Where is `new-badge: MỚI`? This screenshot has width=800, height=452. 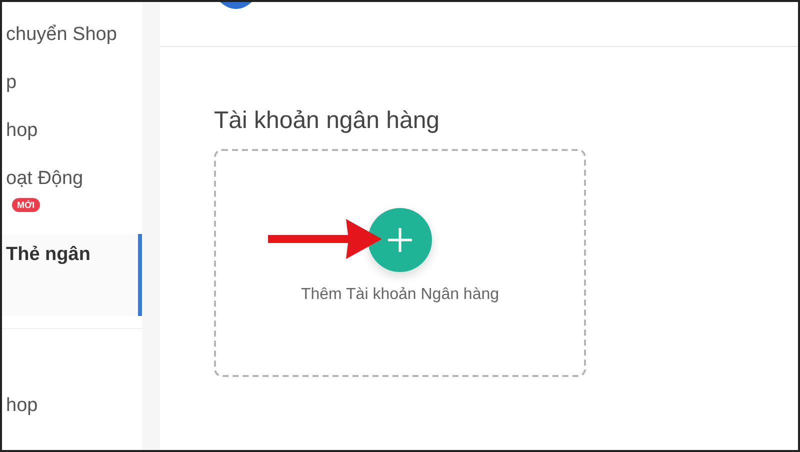 new-badge: MỚI is located at coordinates (26, 205).